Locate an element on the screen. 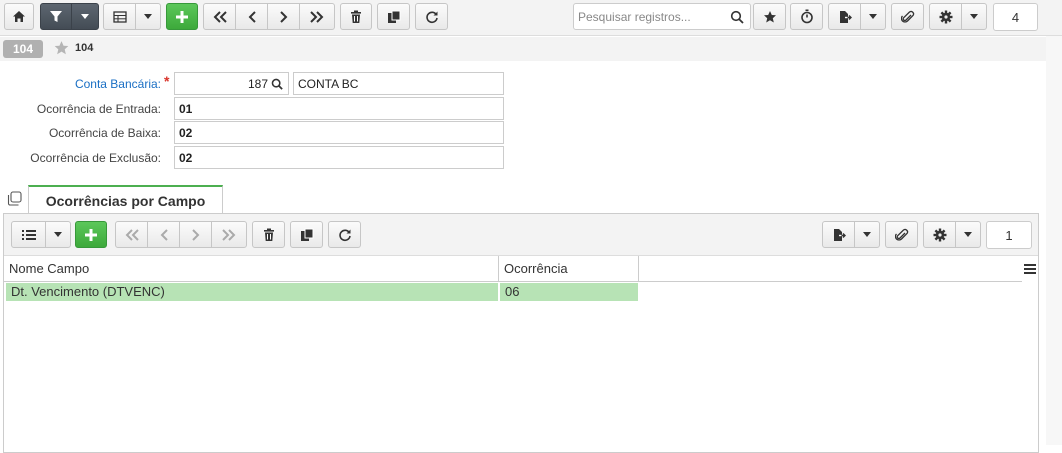 The image size is (1062, 453). record-id-badge: 104 is located at coordinates (23, 49).